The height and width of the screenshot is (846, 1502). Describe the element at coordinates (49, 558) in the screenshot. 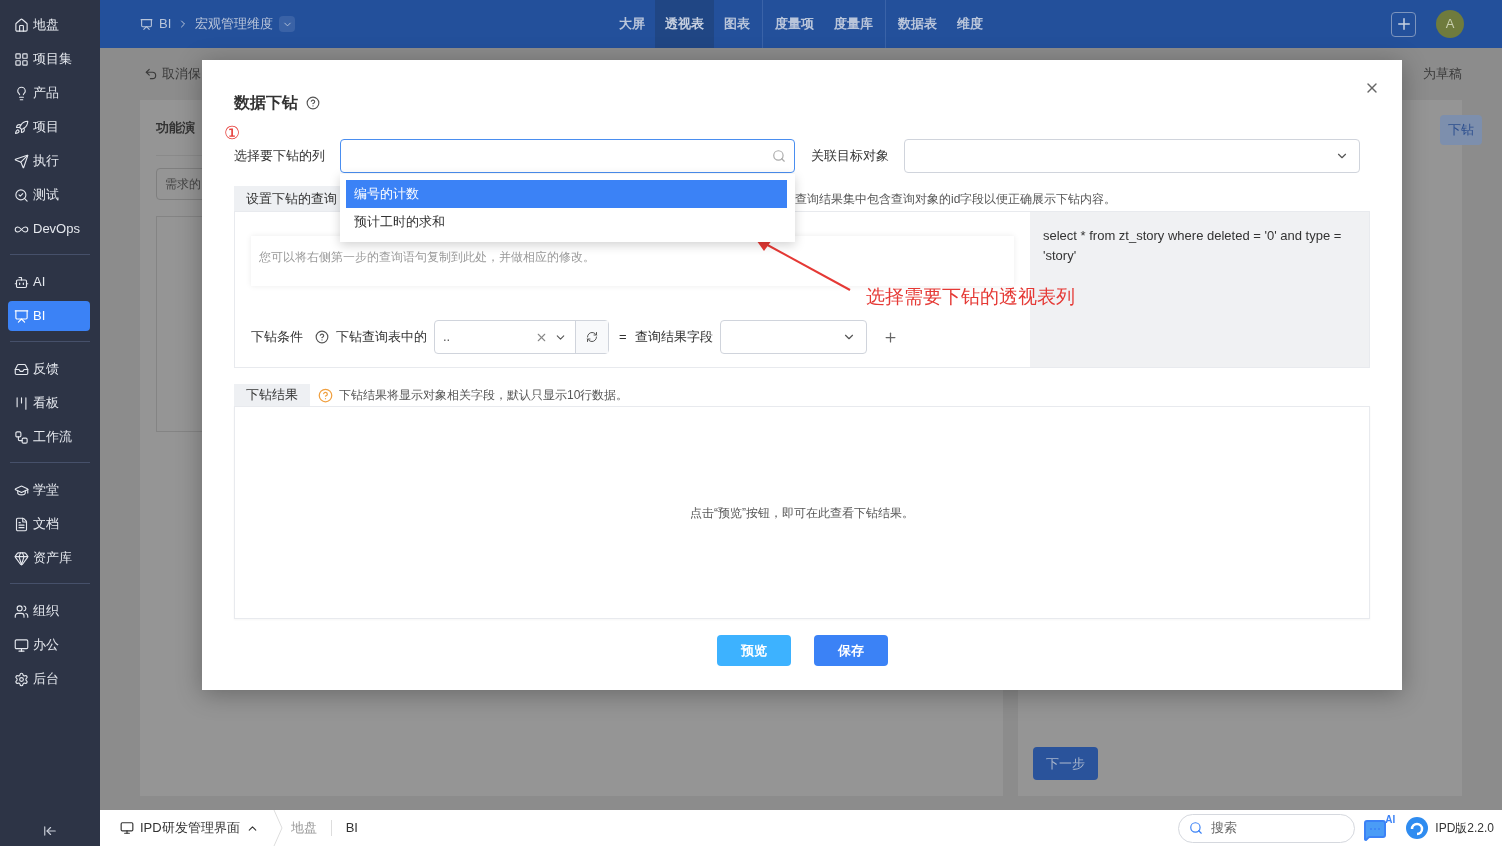

I see `sidebar-item: 资产库` at that location.